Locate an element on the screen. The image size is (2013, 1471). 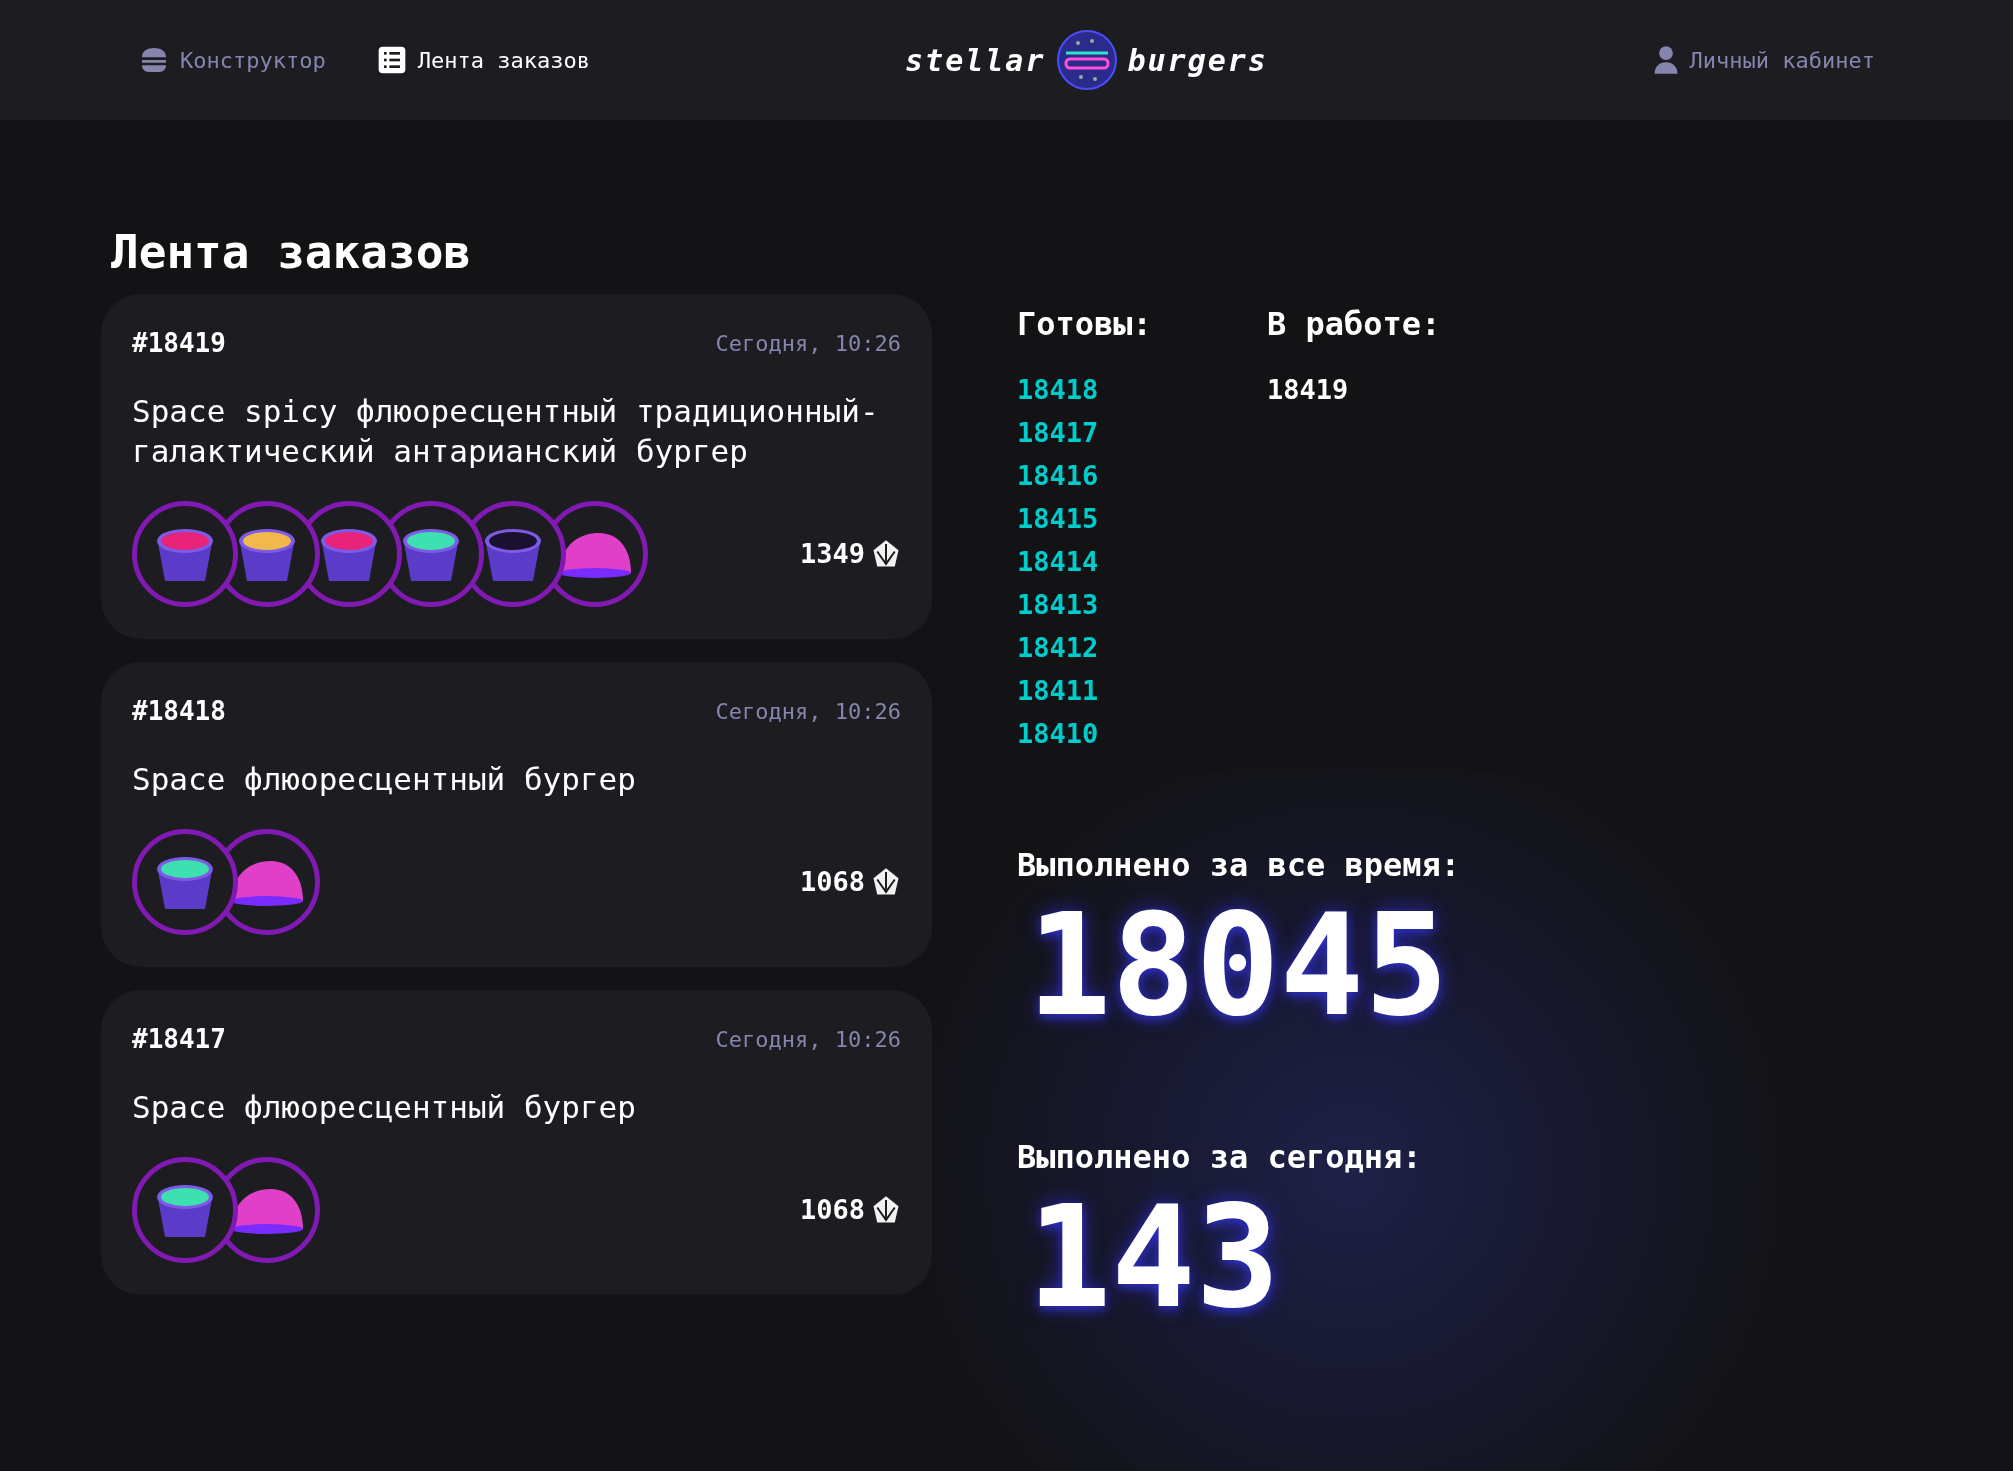
logo-text: stellar is located at coordinates (975, 60).